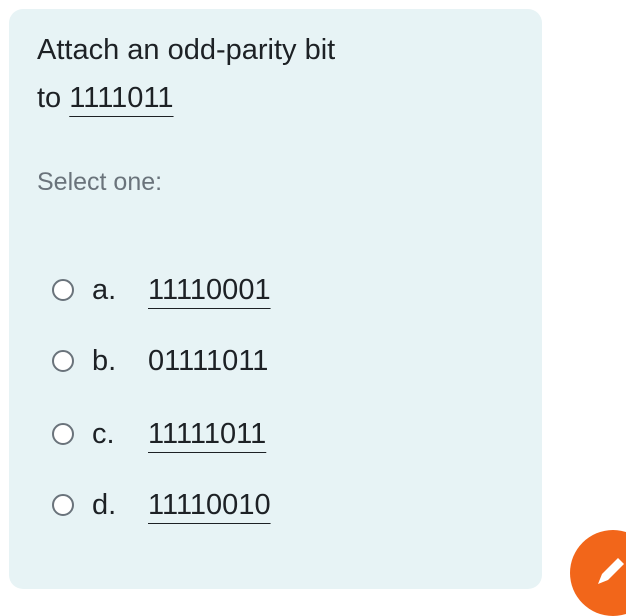 Image resolution: width=626 pixels, height=616 pixels. I want to click on question-text: Attach an odd-parity bit to 1111011, so click(186, 74).